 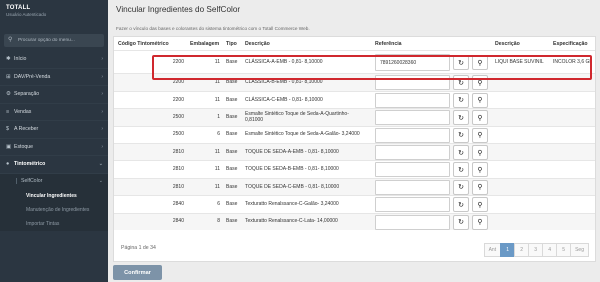 What do you see at coordinates (550, 250) in the screenshot?
I see `page-4: 4` at bounding box center [550, 250].